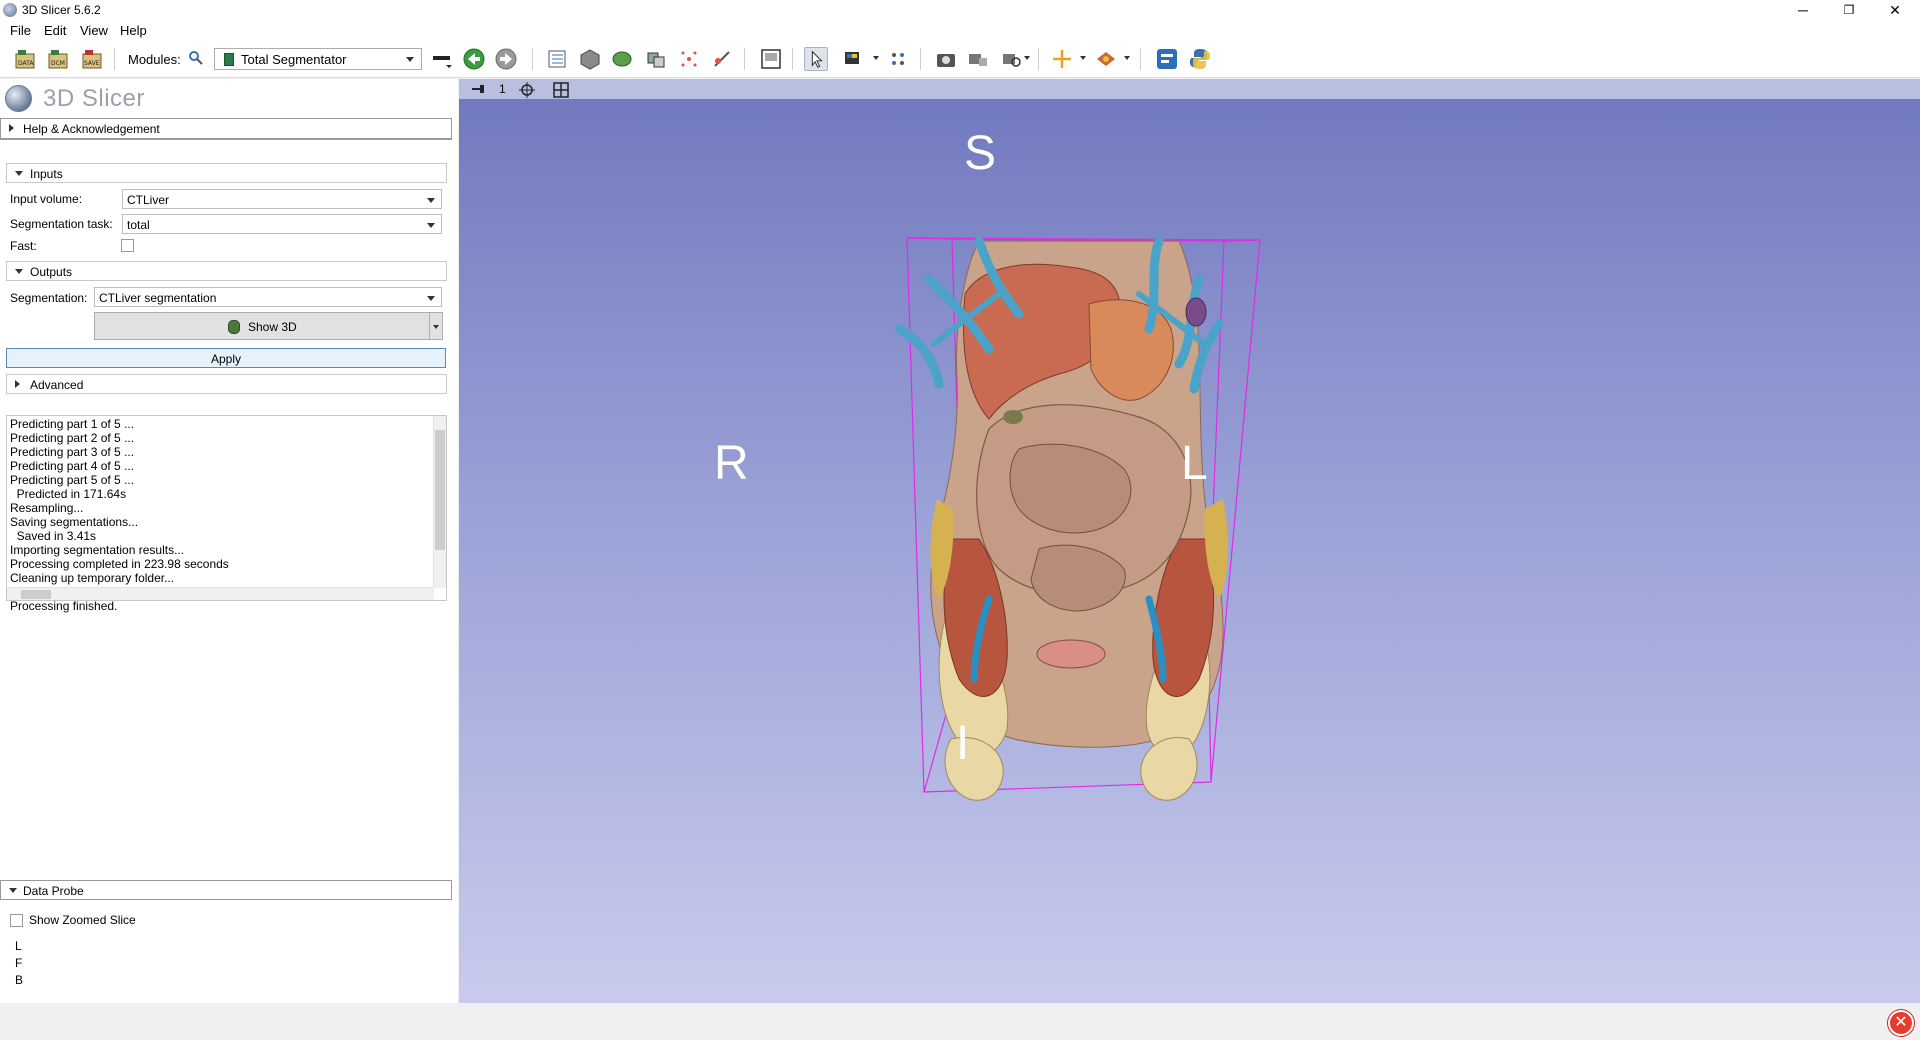 Image resolution: width=1920 pixels, height=1040 pixels. What do you see at coordinates (18, 98) in the screenshot?
I see `slicer-logo-icon` at bounding box center [18, 98].